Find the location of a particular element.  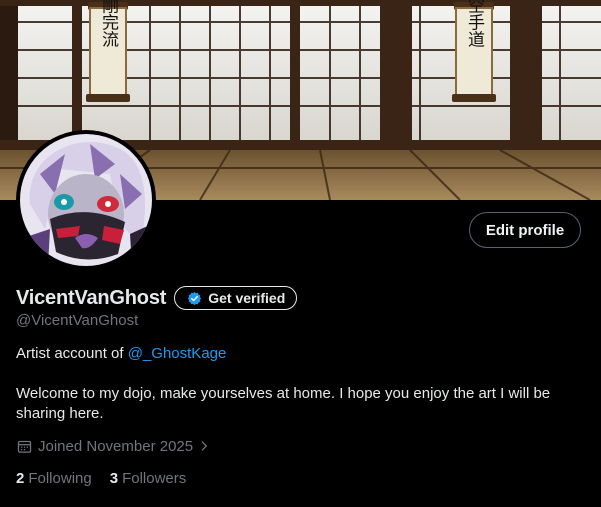

following-count: 2 is located at coordinates (20, 478).